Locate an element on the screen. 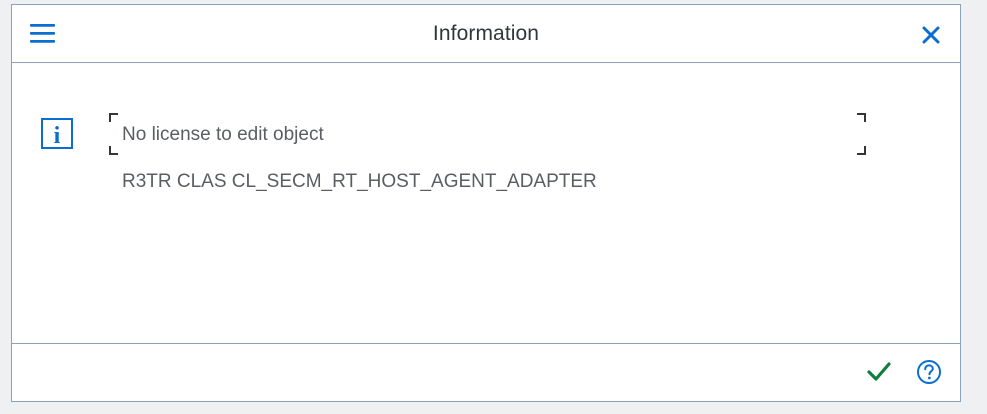 This screenshot has height=414, width=987. help-button is located at coordinates (929, 372).